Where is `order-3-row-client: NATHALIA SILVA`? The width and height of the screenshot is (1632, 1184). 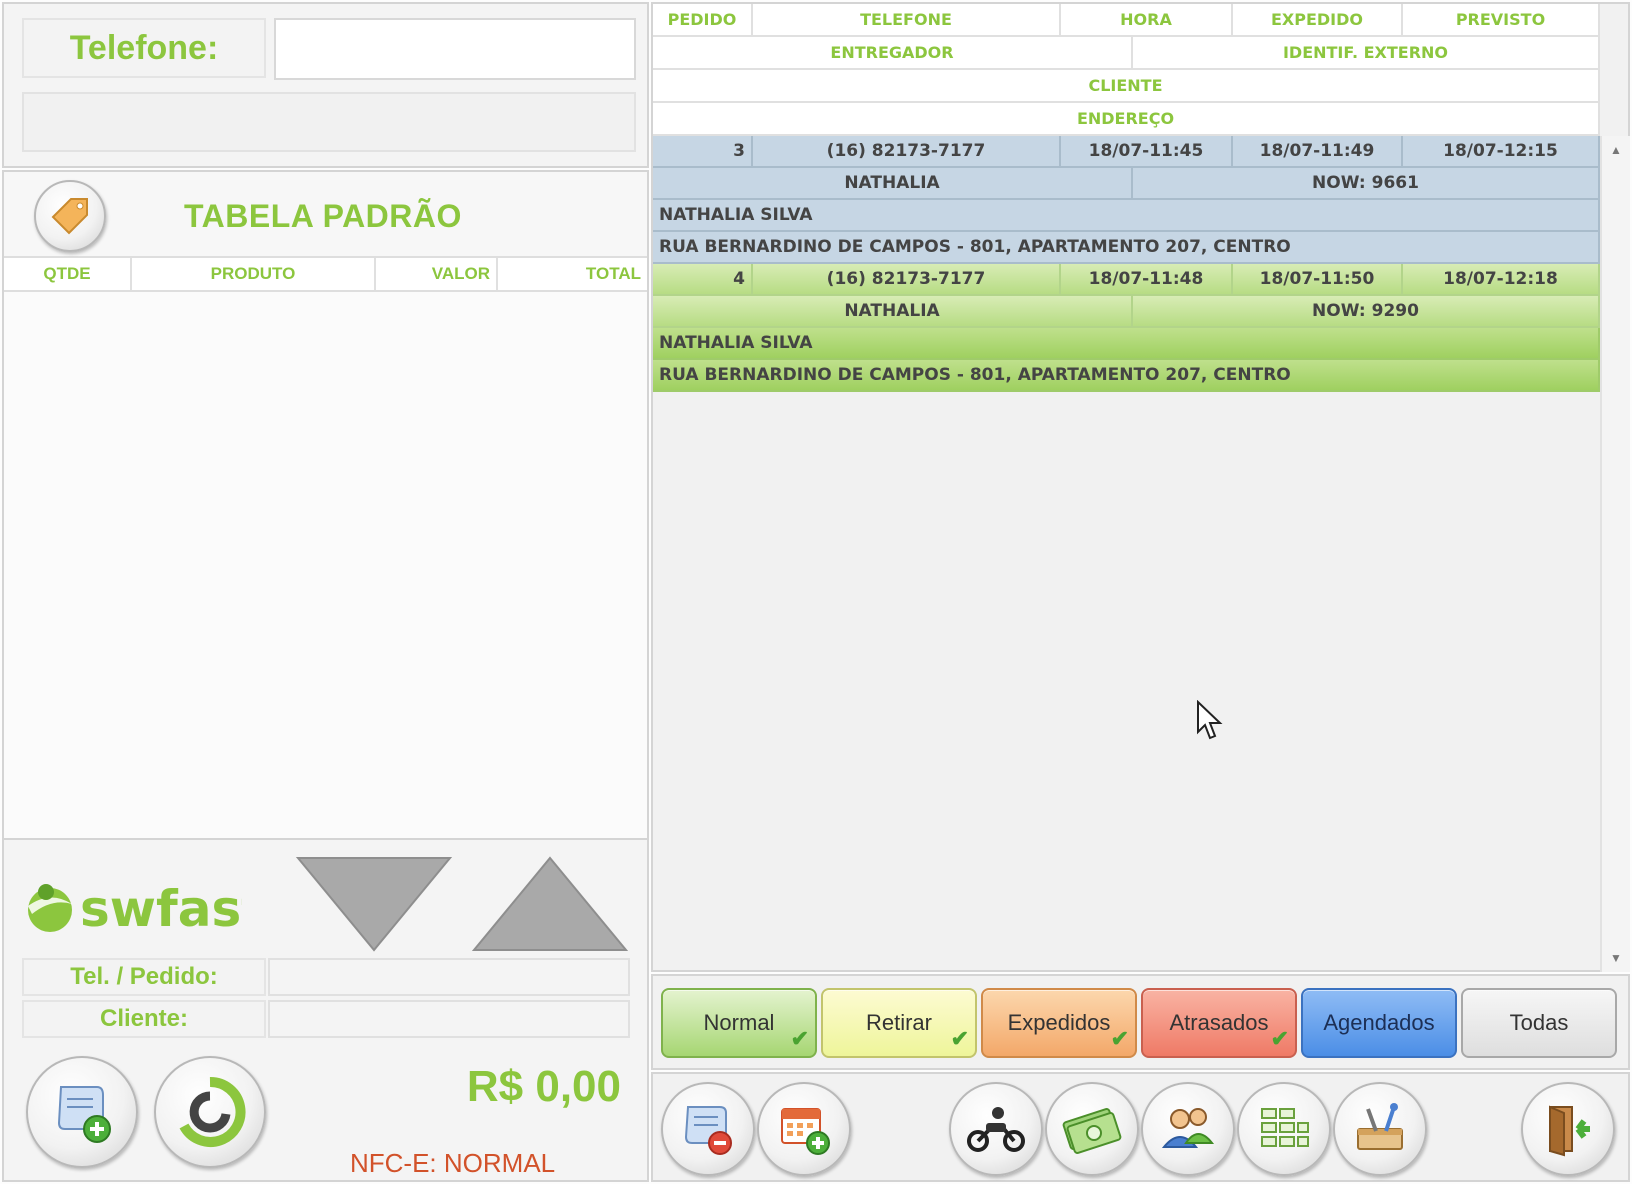
order-3-row-client: NATHALIA SILVA is located at coordinates (1126, 216).